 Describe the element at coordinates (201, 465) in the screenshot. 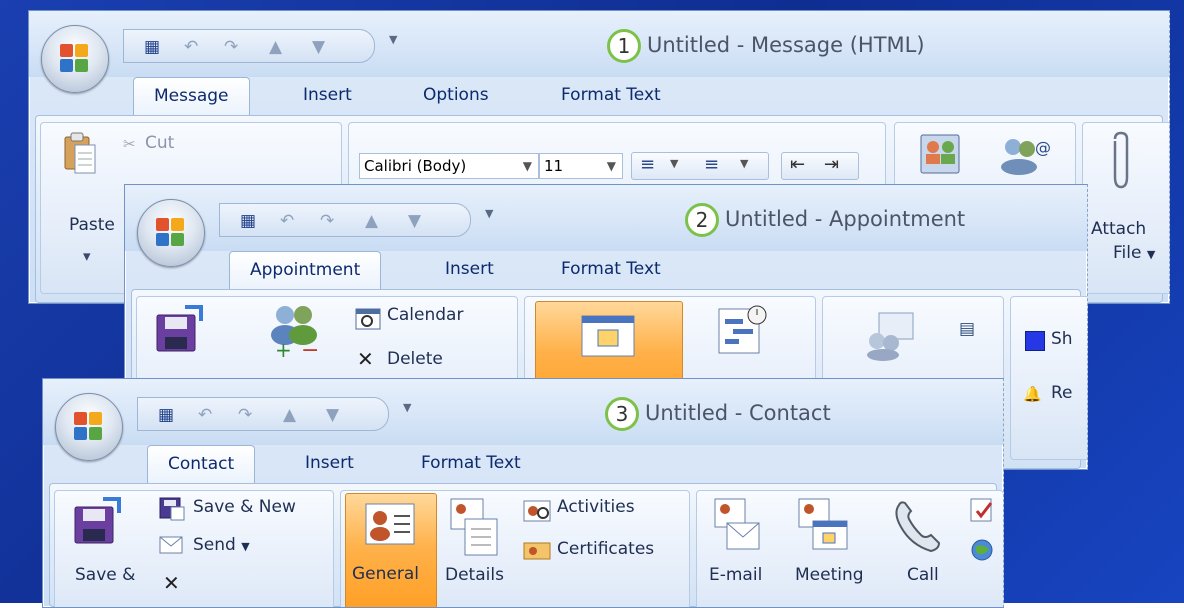

I see `tab-contact: Contact` at that location.